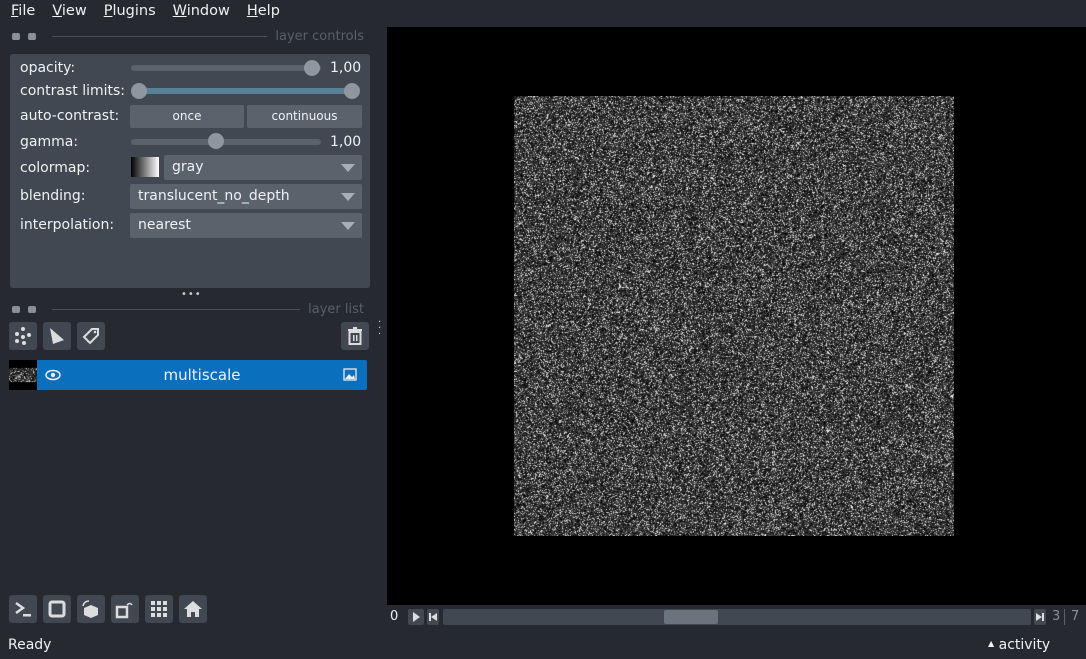 Image resolution: width=1086 pixels, height=659 pixels. What do you see at coordinates (191, 294) in the screenshot?
I see `splitter-handle: •••` at bounding box center [191, 294].